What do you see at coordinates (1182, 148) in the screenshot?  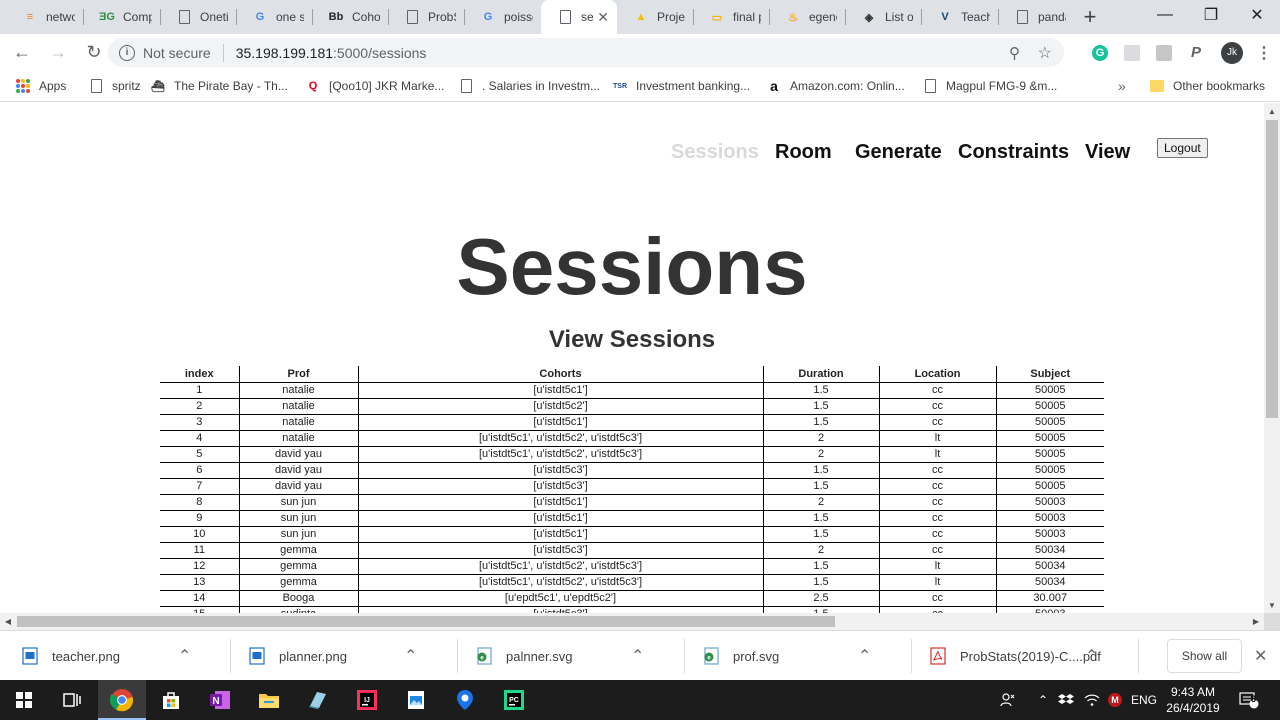 I see `logout-button: Logout` at bounding box center [1182, 148].